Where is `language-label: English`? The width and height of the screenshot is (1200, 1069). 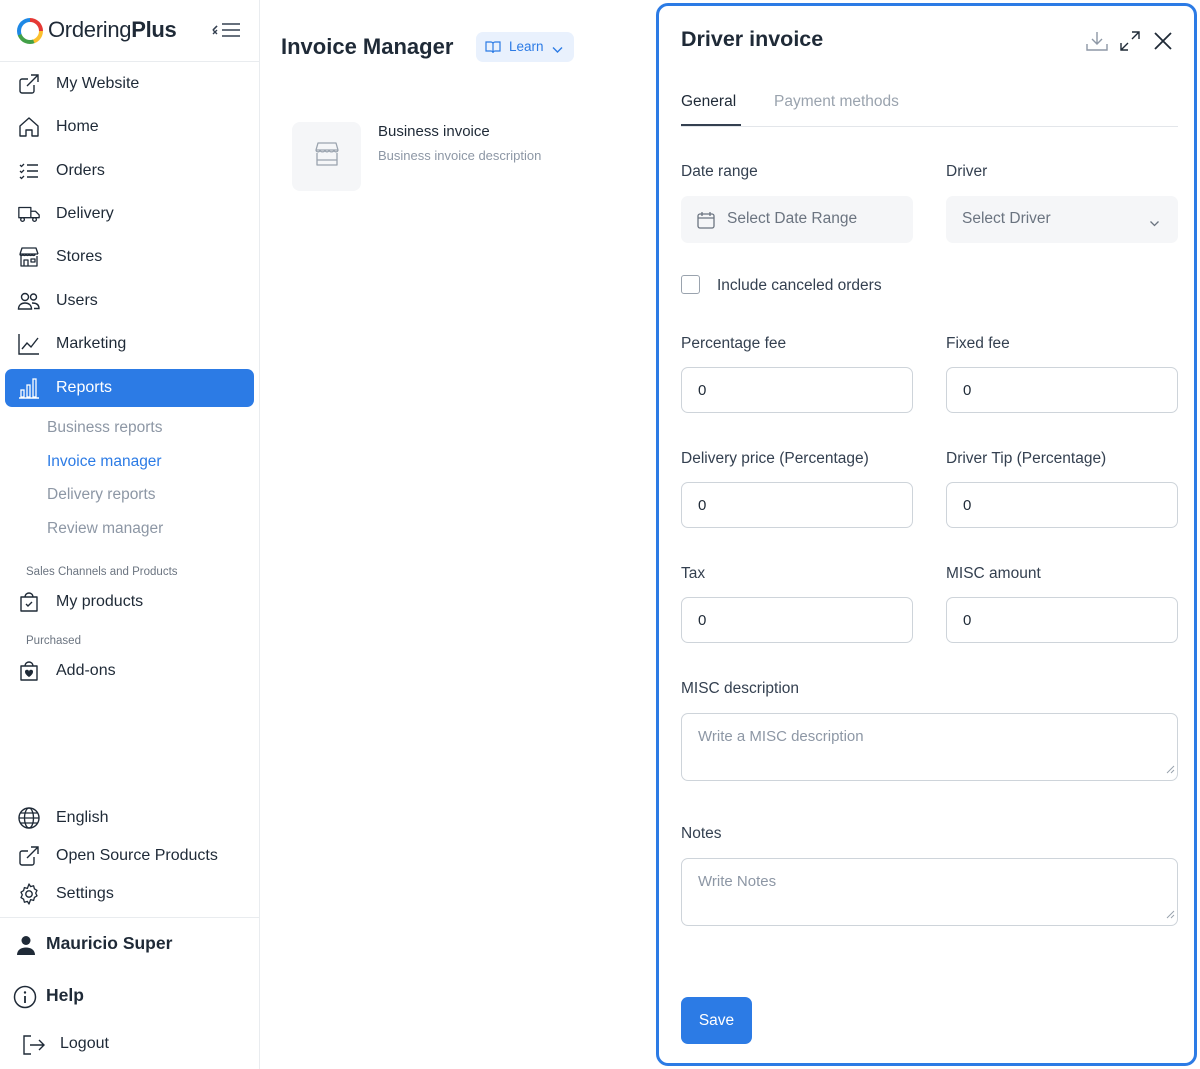
language-label: English is located at coordinates (82, 817).